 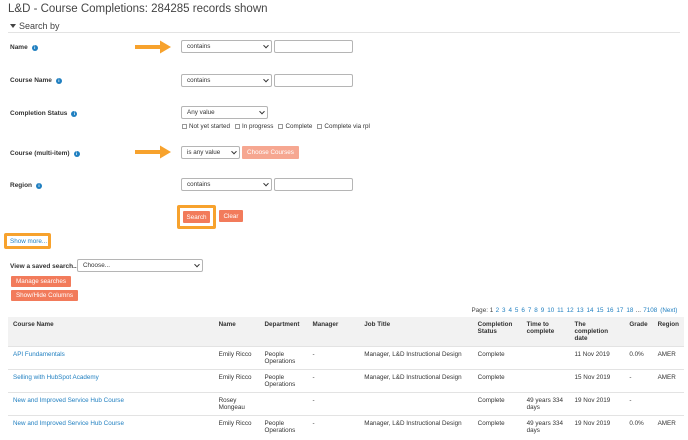 I want to click on search-button: Search, so click(x=196, y=217).